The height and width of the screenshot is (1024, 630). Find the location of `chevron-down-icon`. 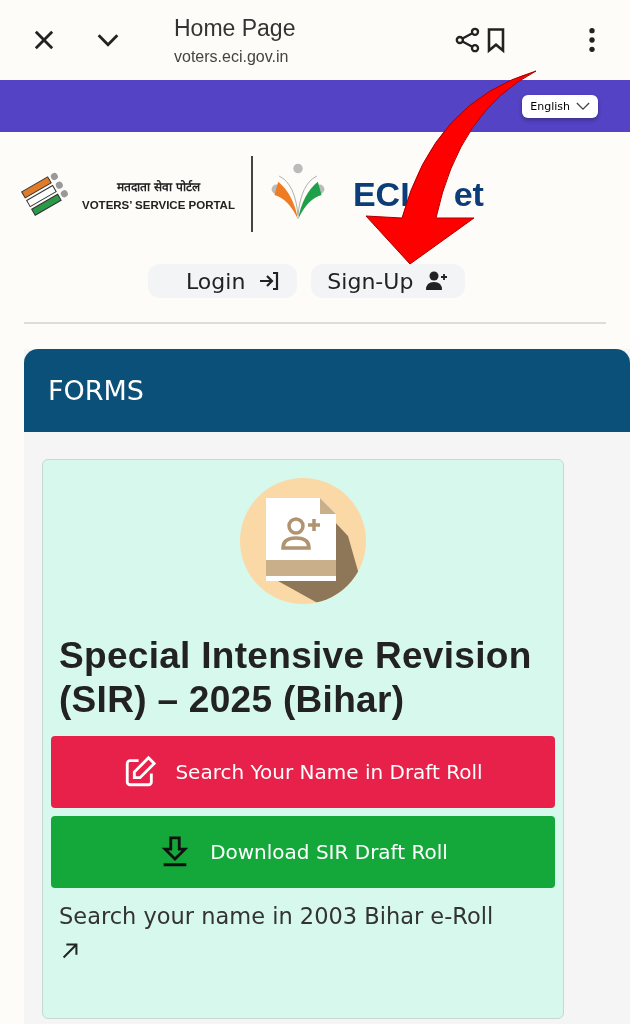

chevron-down-icon is located at coordinates (583, 106).